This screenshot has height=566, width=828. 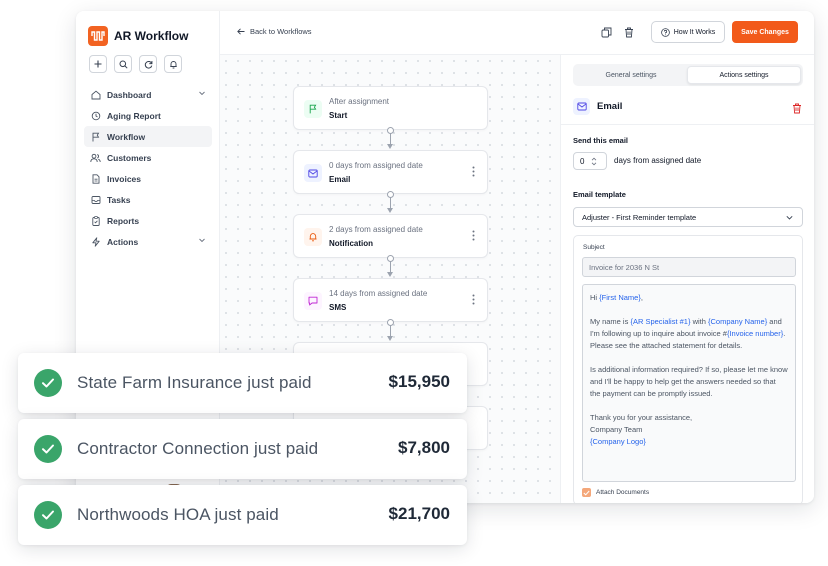 What do you see at coordinates (765, 32) in the screenshot?
I see `save-changes-button: Save Changes` at bounding box center [765, 32].